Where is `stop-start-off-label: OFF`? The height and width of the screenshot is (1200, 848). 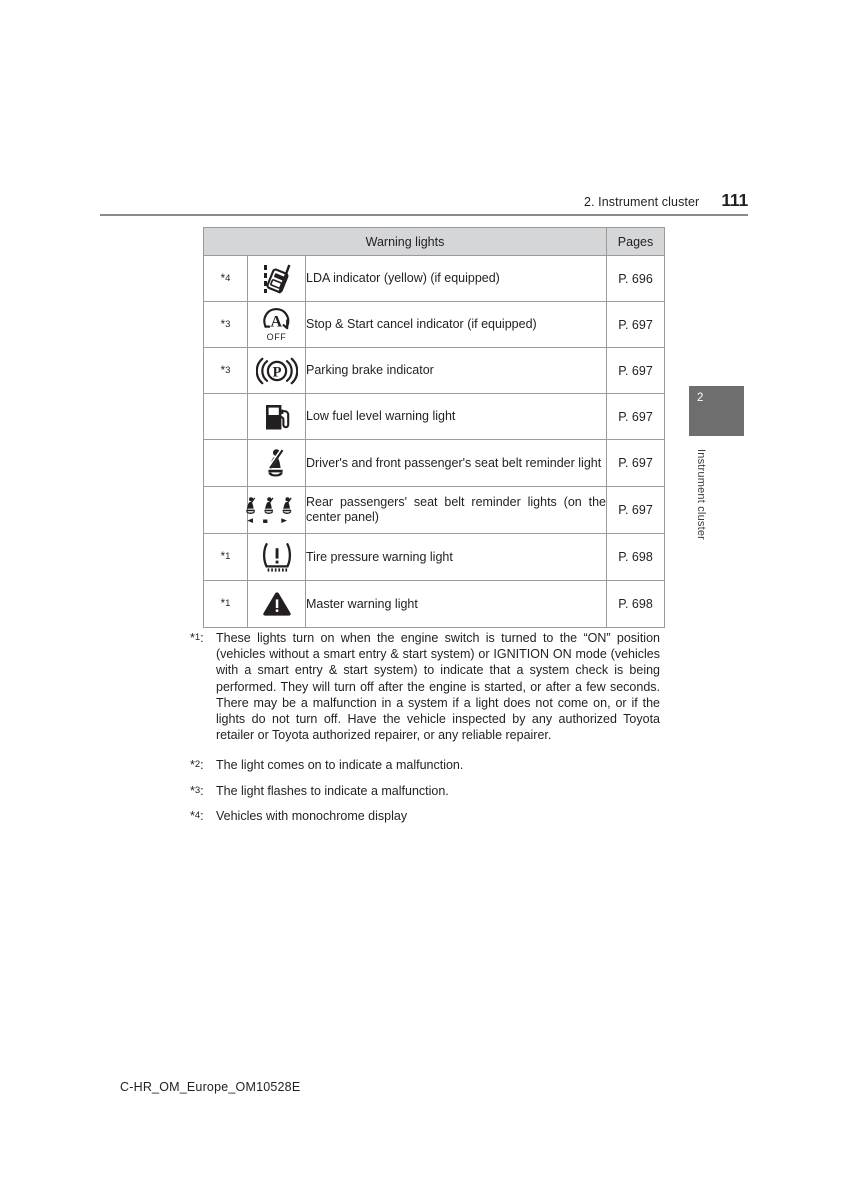
stop-start-off-label: OFF is located at coordinates (276, 337).